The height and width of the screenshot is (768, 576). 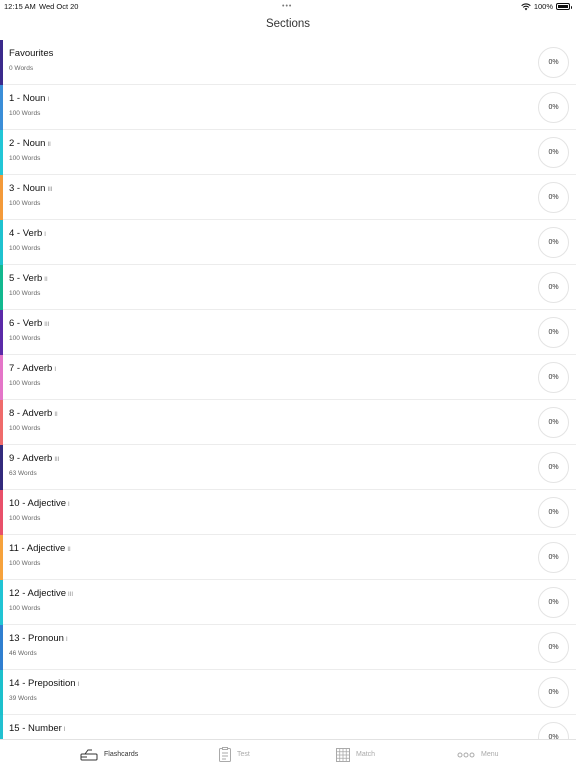 I want to click on section-title: 4 - Verb I, so click(x=27, y=233).